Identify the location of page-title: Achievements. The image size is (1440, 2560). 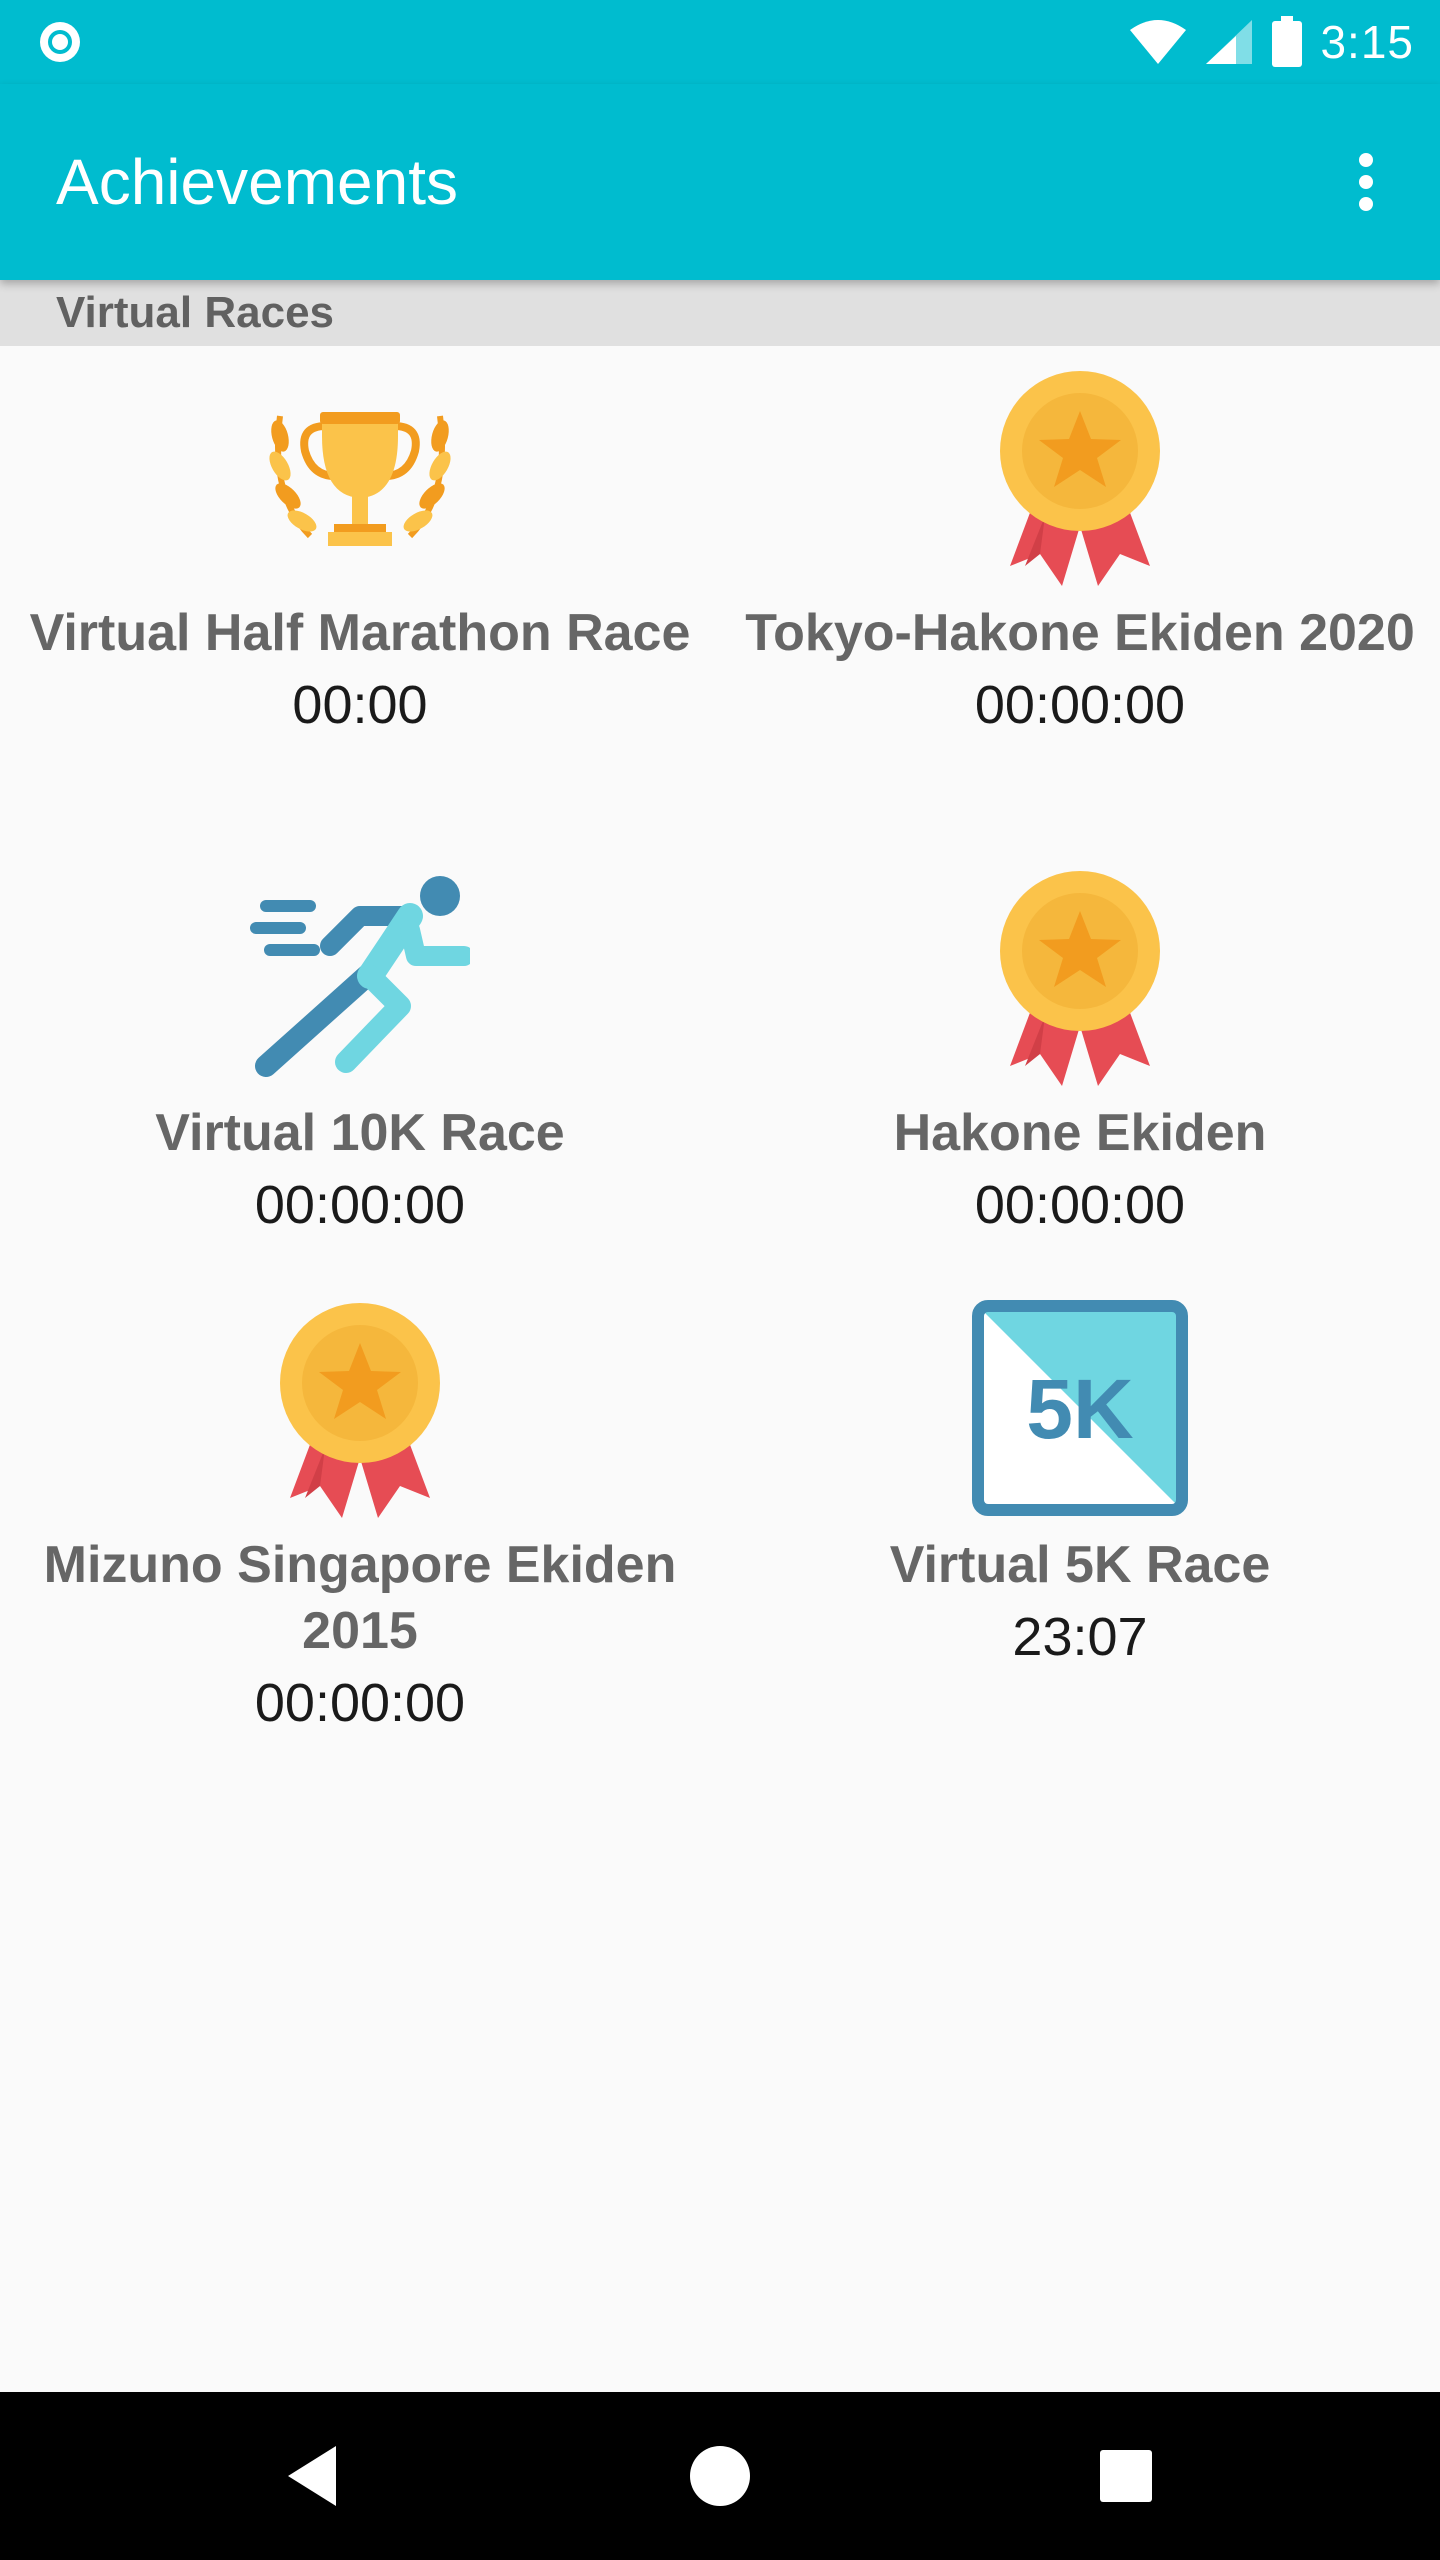
(257, 182).